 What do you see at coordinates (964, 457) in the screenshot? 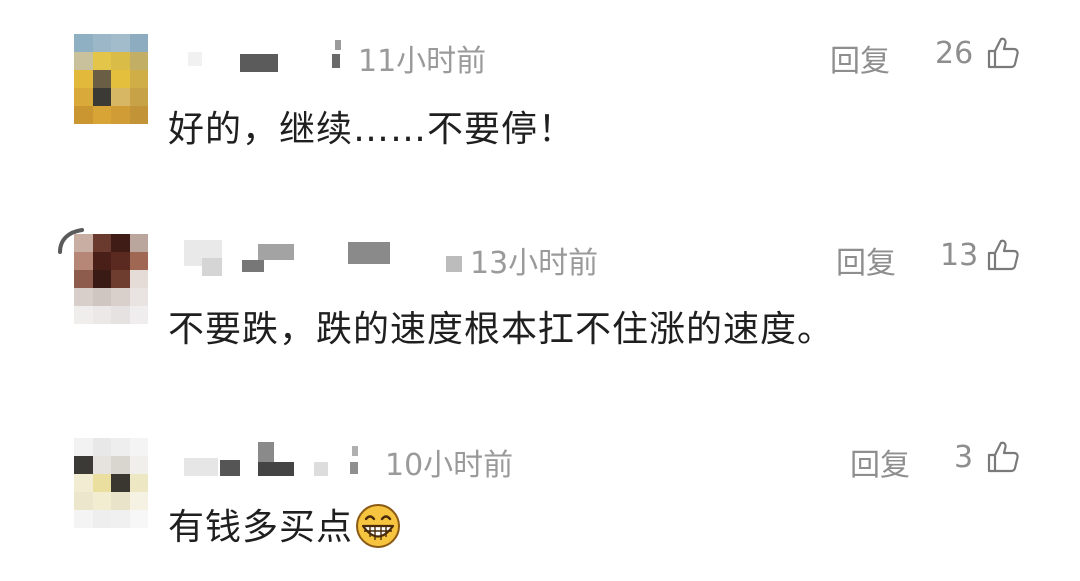
I see `like-count: 3` at bounding box center [964, 457].